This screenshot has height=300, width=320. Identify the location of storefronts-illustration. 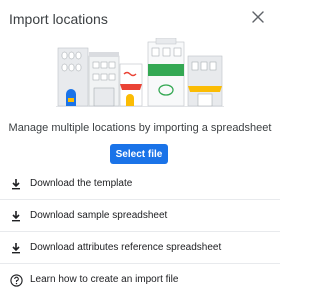
(140, 72).